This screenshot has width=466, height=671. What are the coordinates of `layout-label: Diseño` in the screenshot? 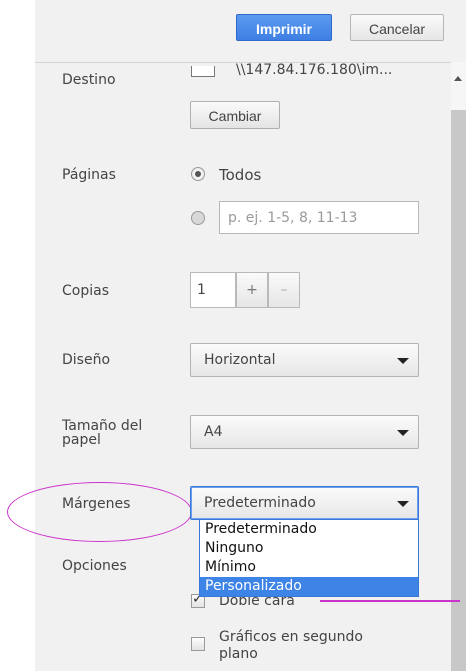 It's located at (86, 360).